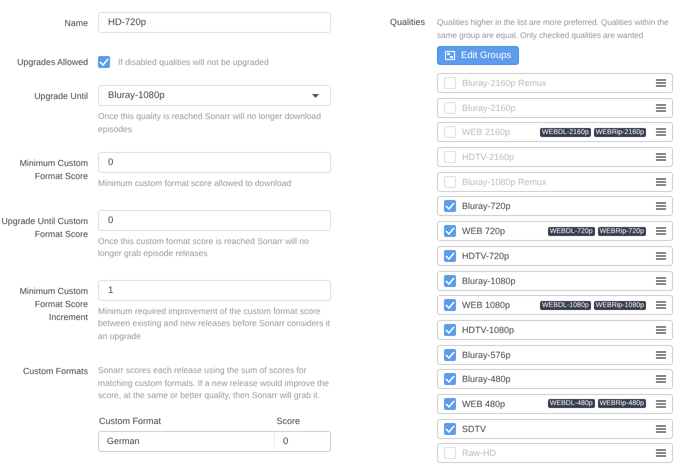  Describe the element at coordinates (553, 28) in the screenshot. I see `help-text: Qualities higher in the list are more preferred. Qualities within the same group are equal. Only checked qualities are wanted` at that location.